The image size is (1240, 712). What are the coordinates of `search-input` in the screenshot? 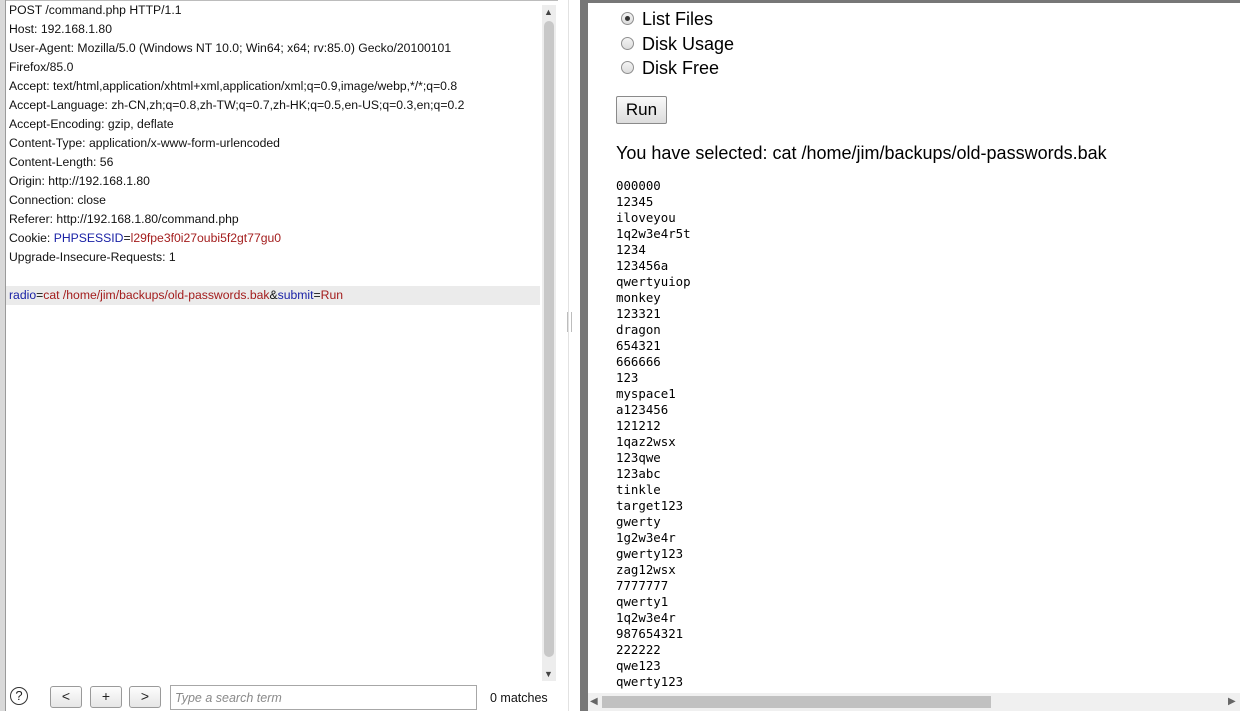 It's located at (323, 697).